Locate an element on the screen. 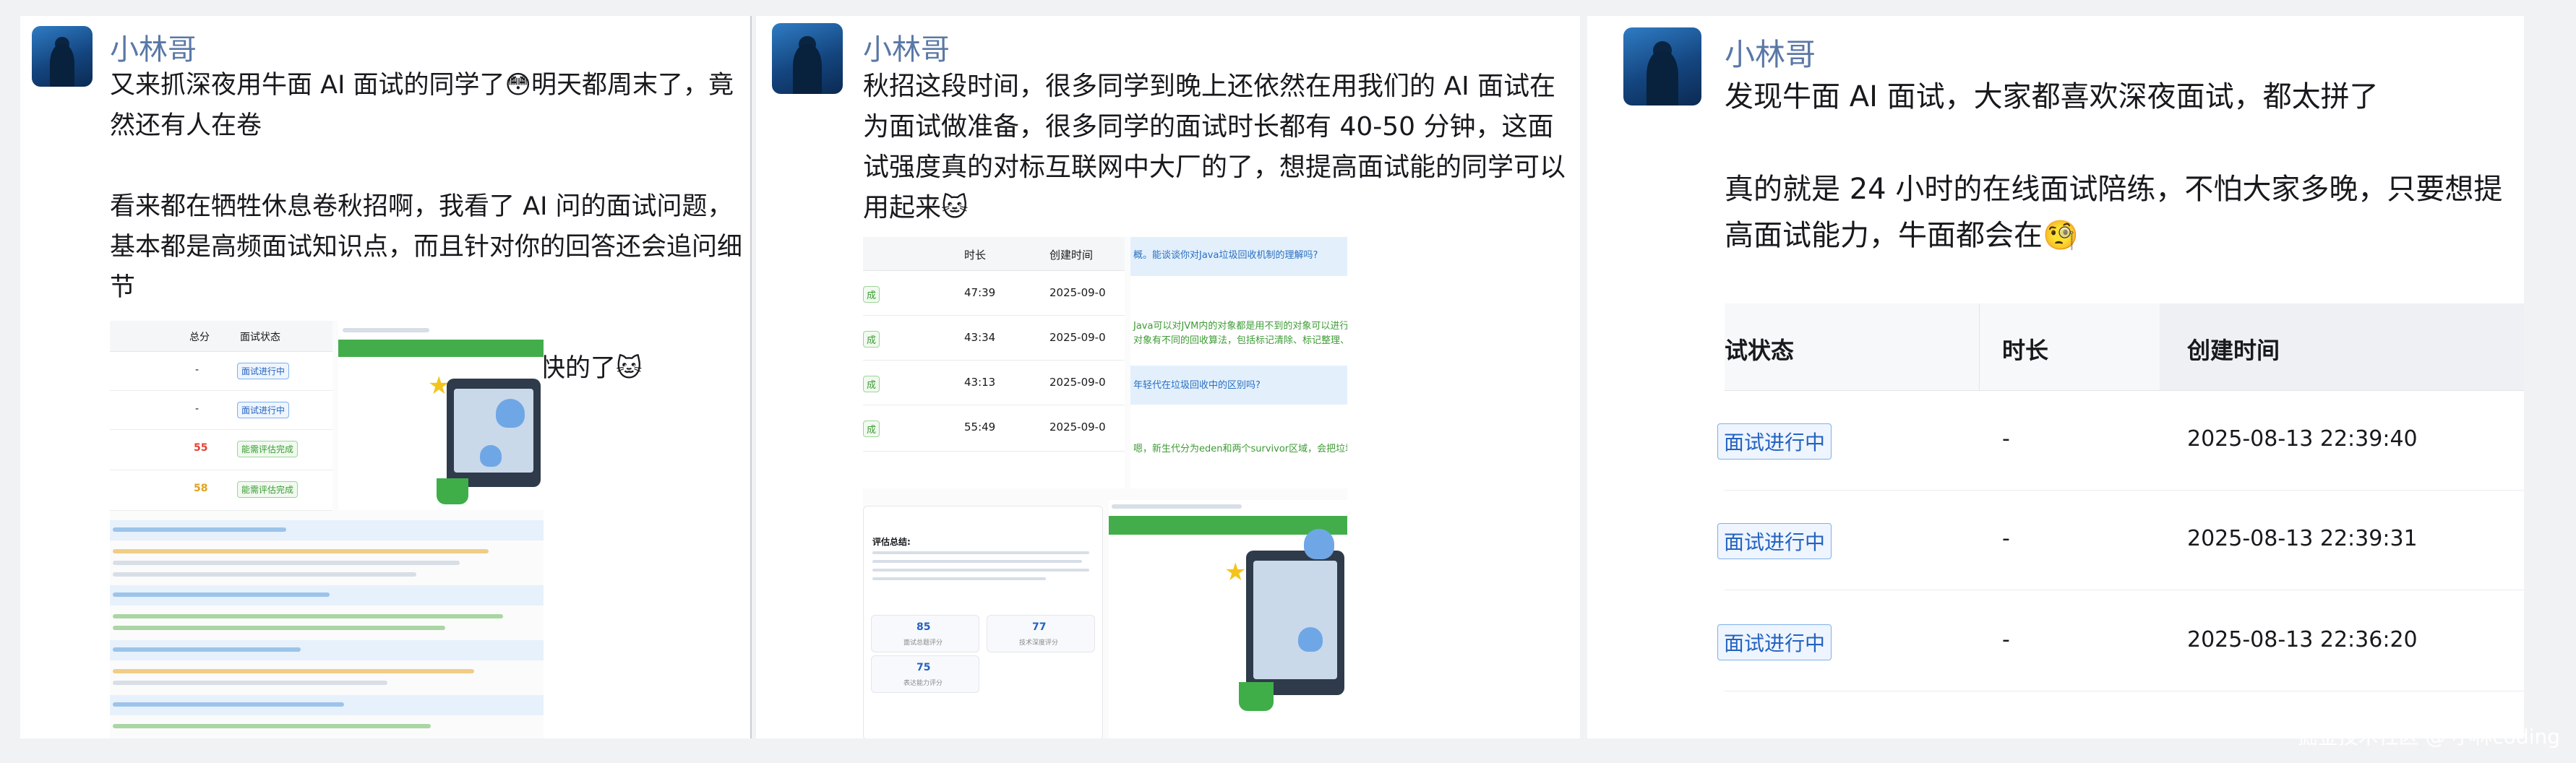 The width and height of the screenshot is (2576, 763). column-header: 试状态 is located at coordinates (1760, 350).